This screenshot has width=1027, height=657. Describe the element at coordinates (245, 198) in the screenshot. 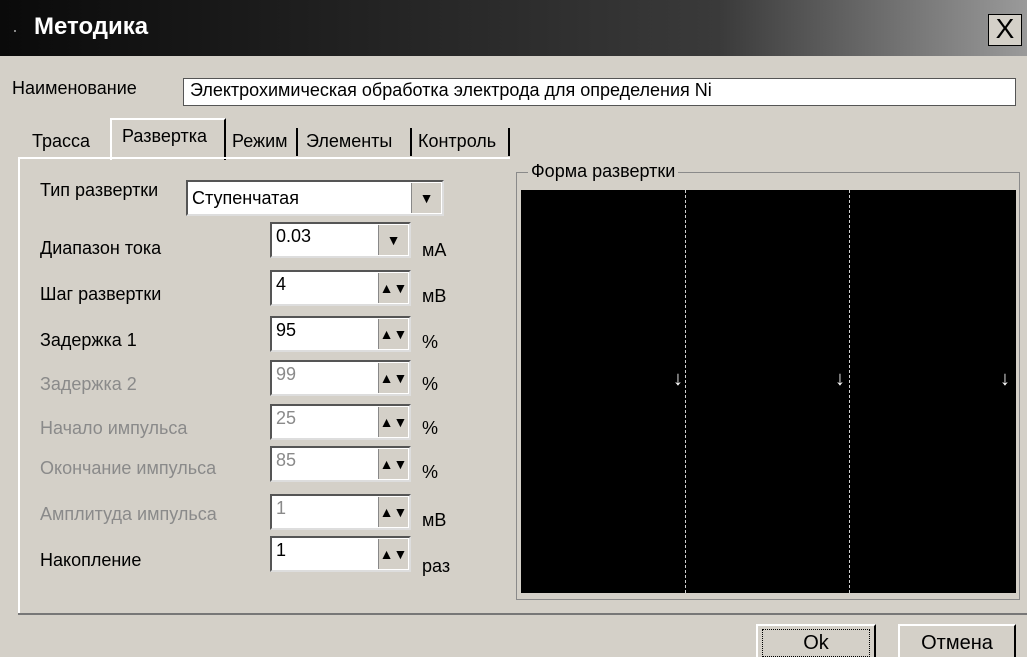

I see `sweep-type-value: Ступенчатая` at that location.